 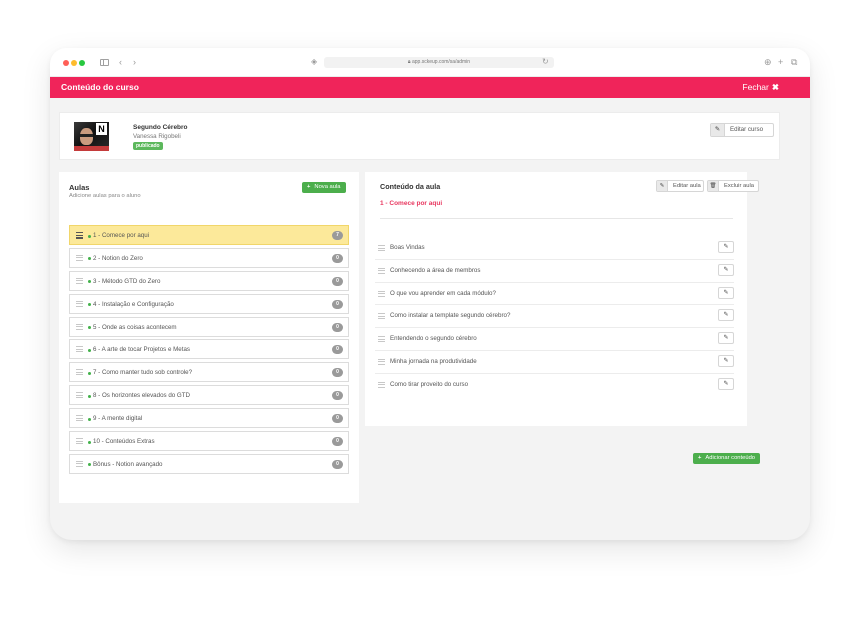 What do you see at coordinates (141, 396) in the screenshot?
I see `lesson-name: 8 - Os horizontes elevados do GTD` at bounding box center [141, 396].